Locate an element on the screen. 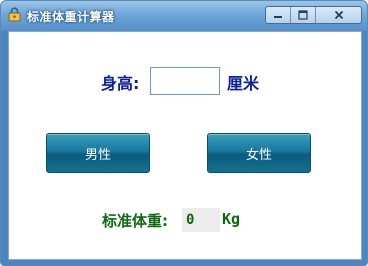 The image size is (368, 266). minimize-icon is located at coordinates (278, 17).